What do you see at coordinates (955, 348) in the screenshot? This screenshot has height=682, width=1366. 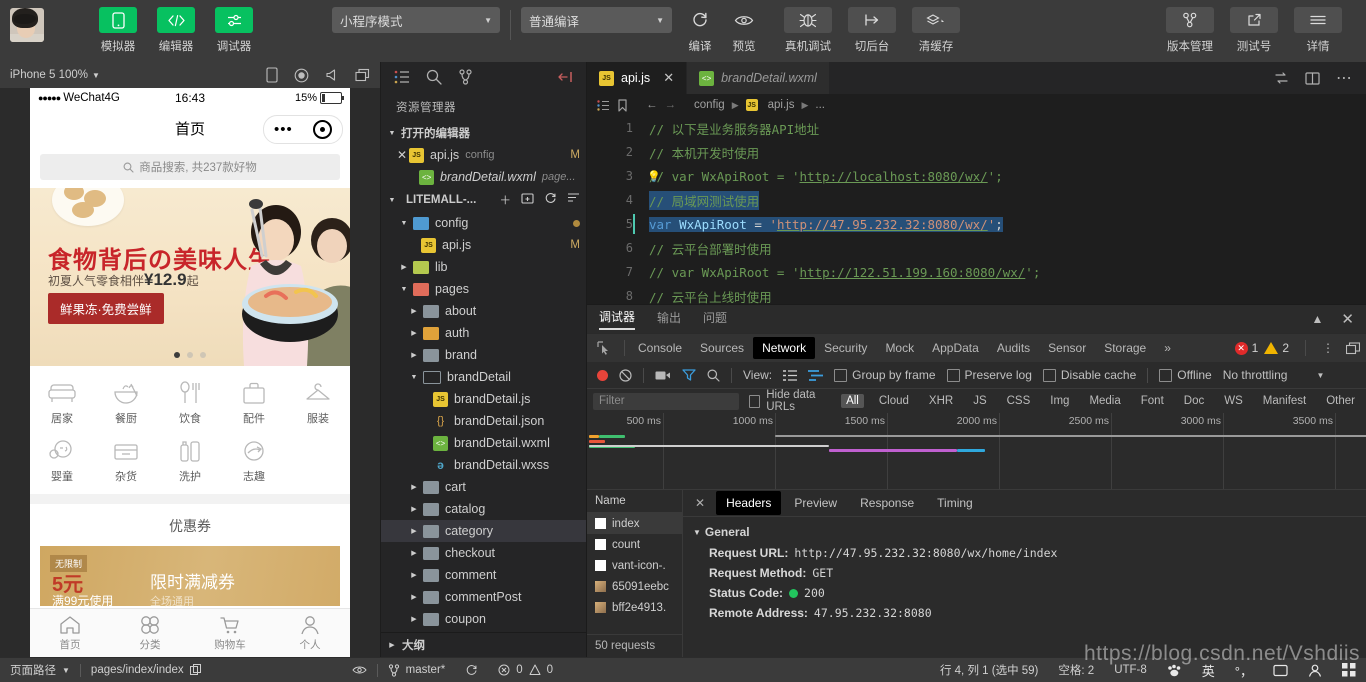 I see `devtools-tab-appdata: AppData` at bounding box center [955, 348].